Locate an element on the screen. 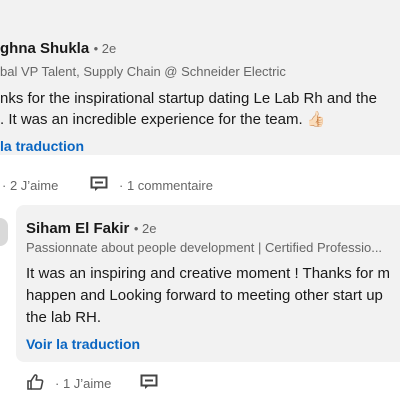 Image resolution: width=400 pixels, height=400 pixels. comment-replies-count: · 1 commentaire is located at coordinates (166, 185).